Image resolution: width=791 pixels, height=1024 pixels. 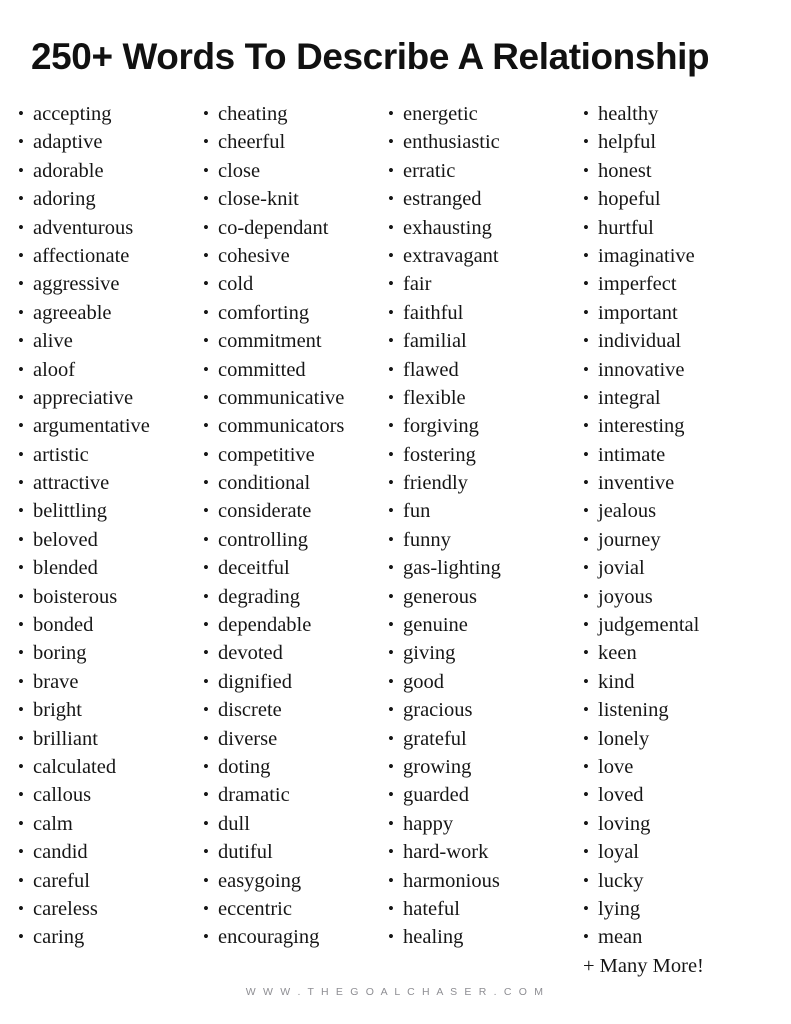 I want to click on word-item: • growing, so click(x=483, y=767).